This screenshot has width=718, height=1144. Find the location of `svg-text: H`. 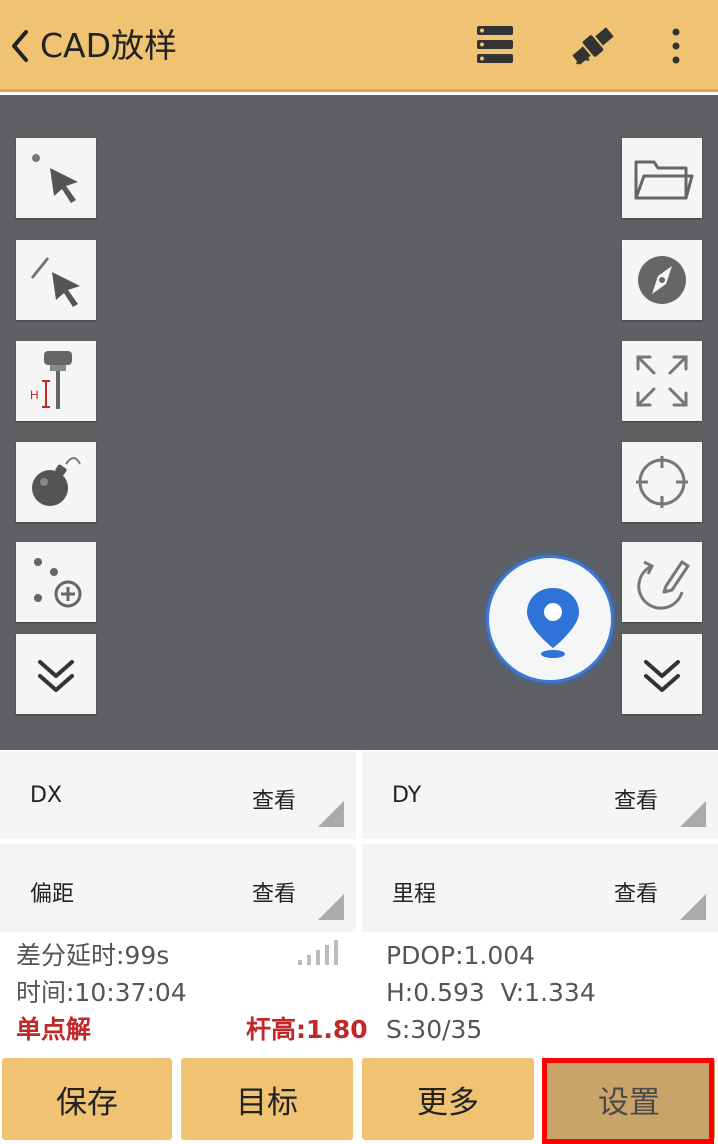

svg-text: H is located at coordinates (34, 395).